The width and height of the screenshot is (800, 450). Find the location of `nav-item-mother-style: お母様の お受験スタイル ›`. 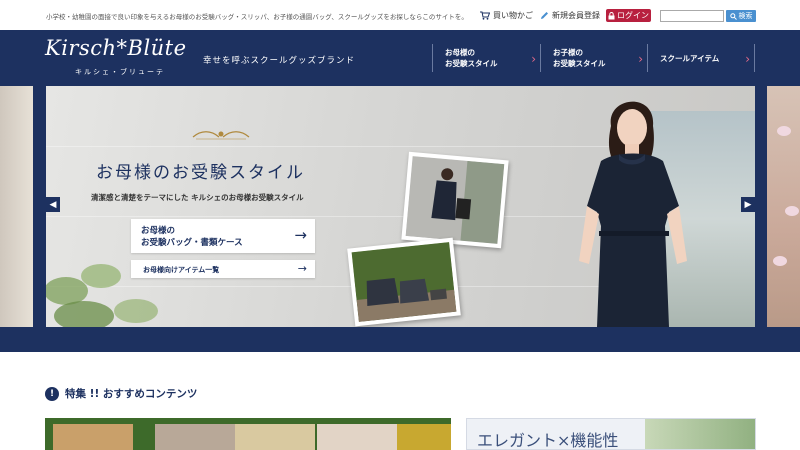

nav-item-mother-style: お母様の お受験スタイル › is located at coordinates (486, 58).